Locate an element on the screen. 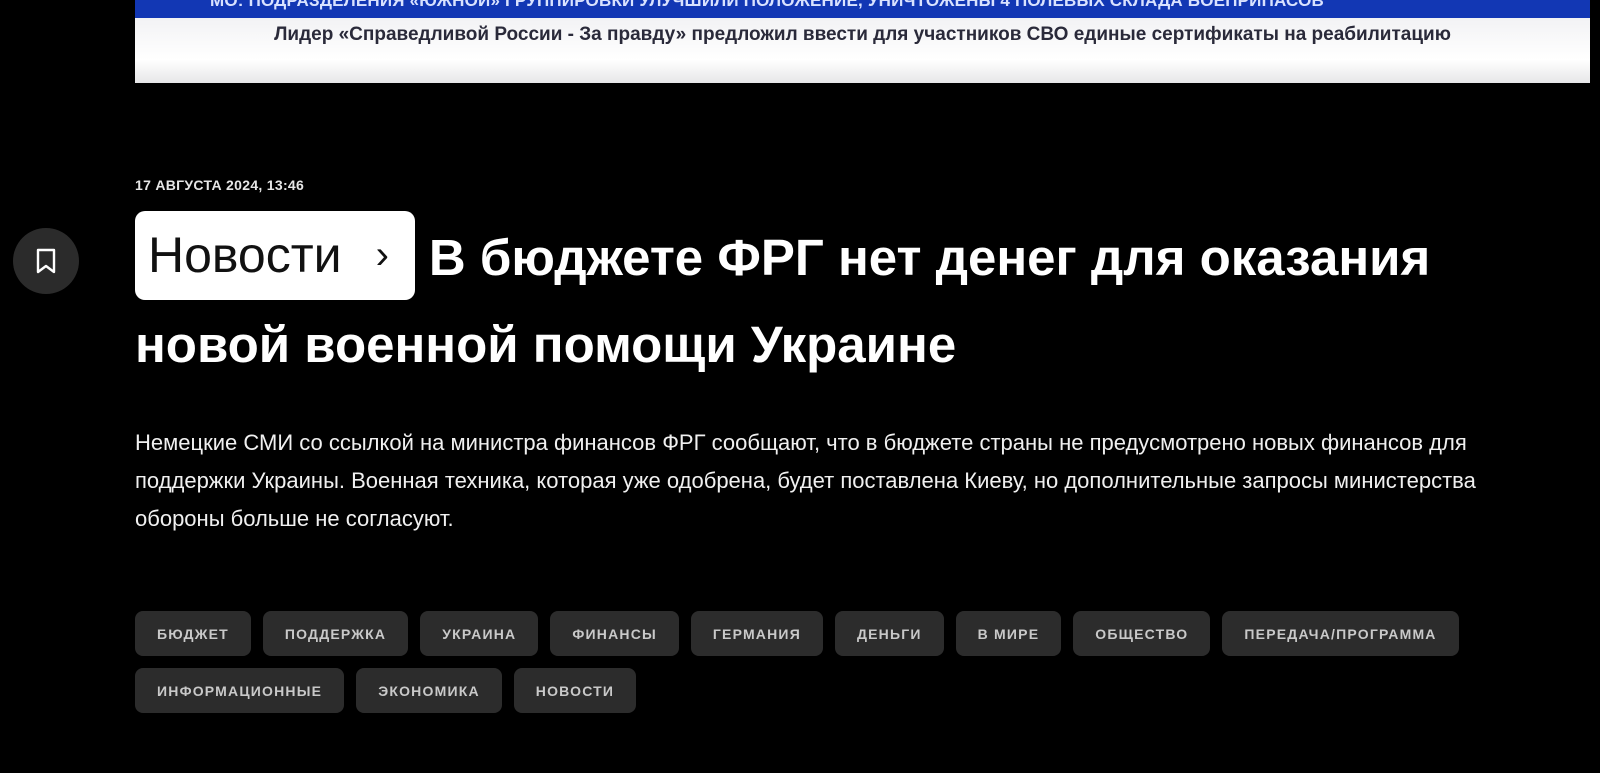 Image resolution: width=1600 pixels, height=773 pixels. tag-item: ФИНАНСЫ is located at coordinates (614, 633).